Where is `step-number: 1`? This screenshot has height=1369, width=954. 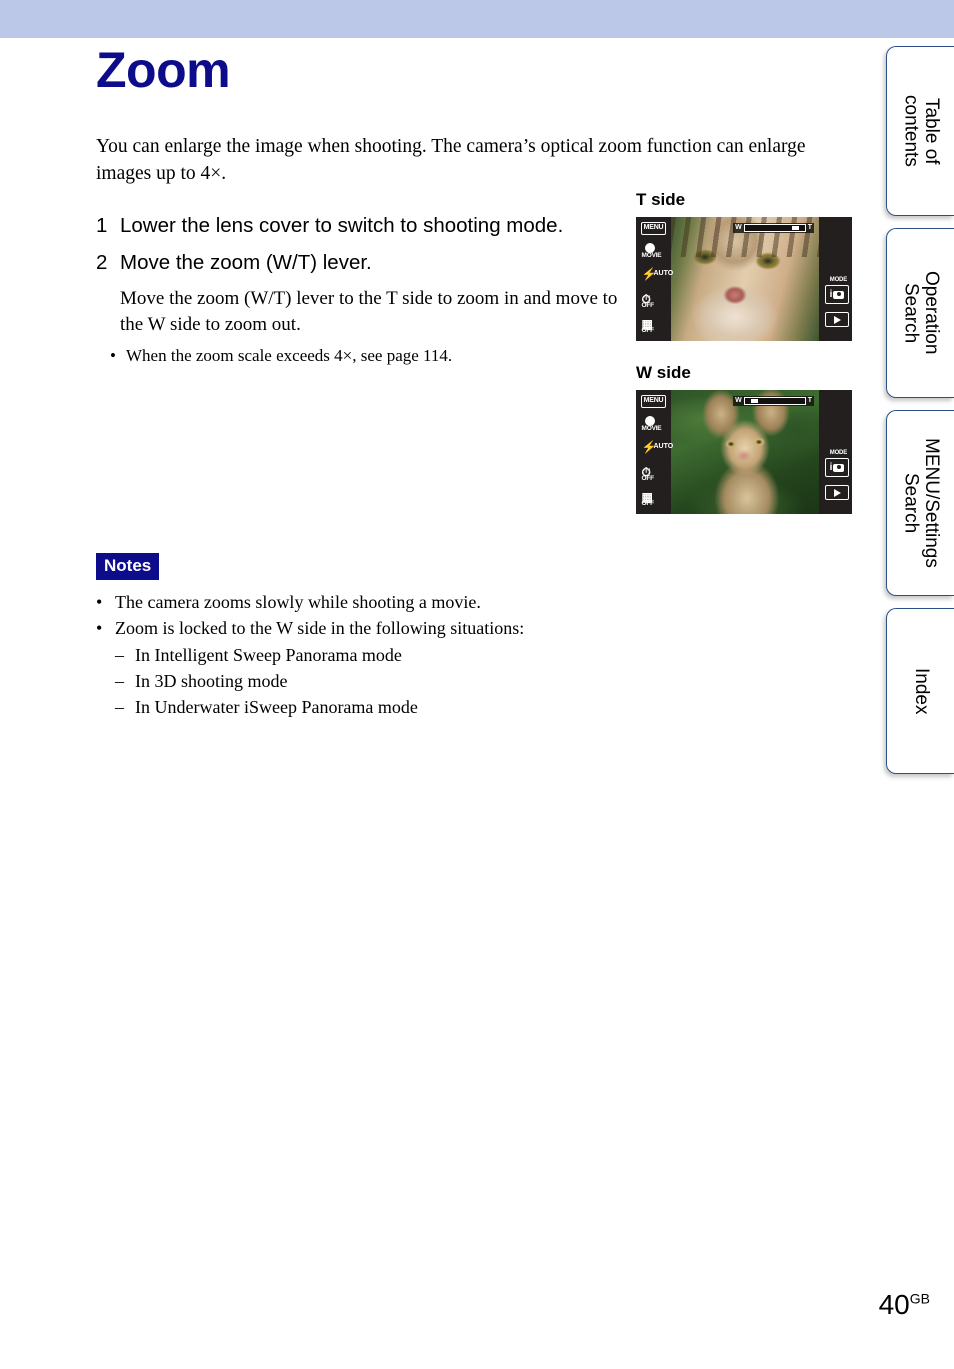 step-number: 1 is located at coordinates (102, 225).